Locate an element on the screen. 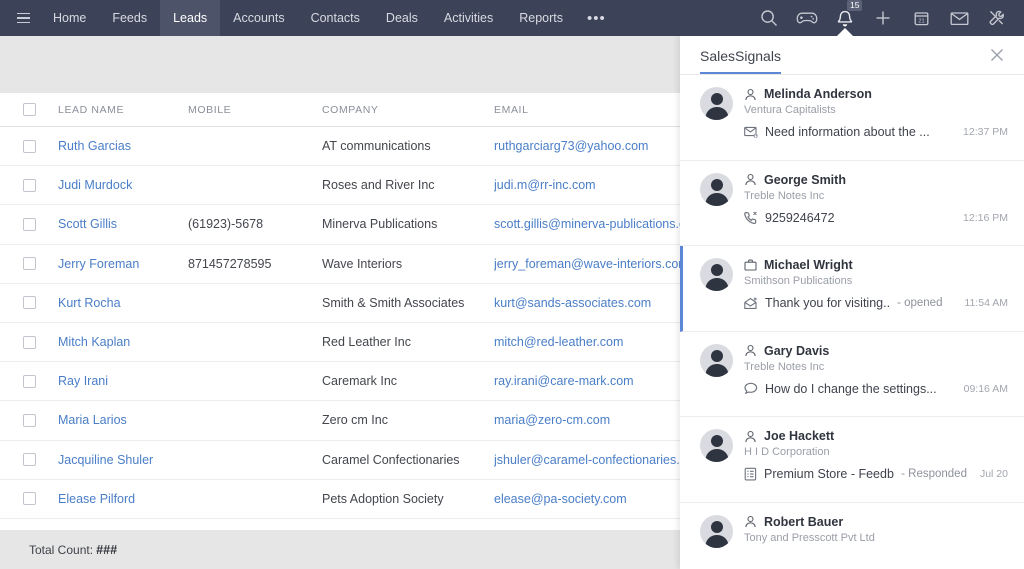 Image resolution: width=1024 pixels, height=569 pixels. lead-name-link: Maria Larios is located at coordinates (92, 420).